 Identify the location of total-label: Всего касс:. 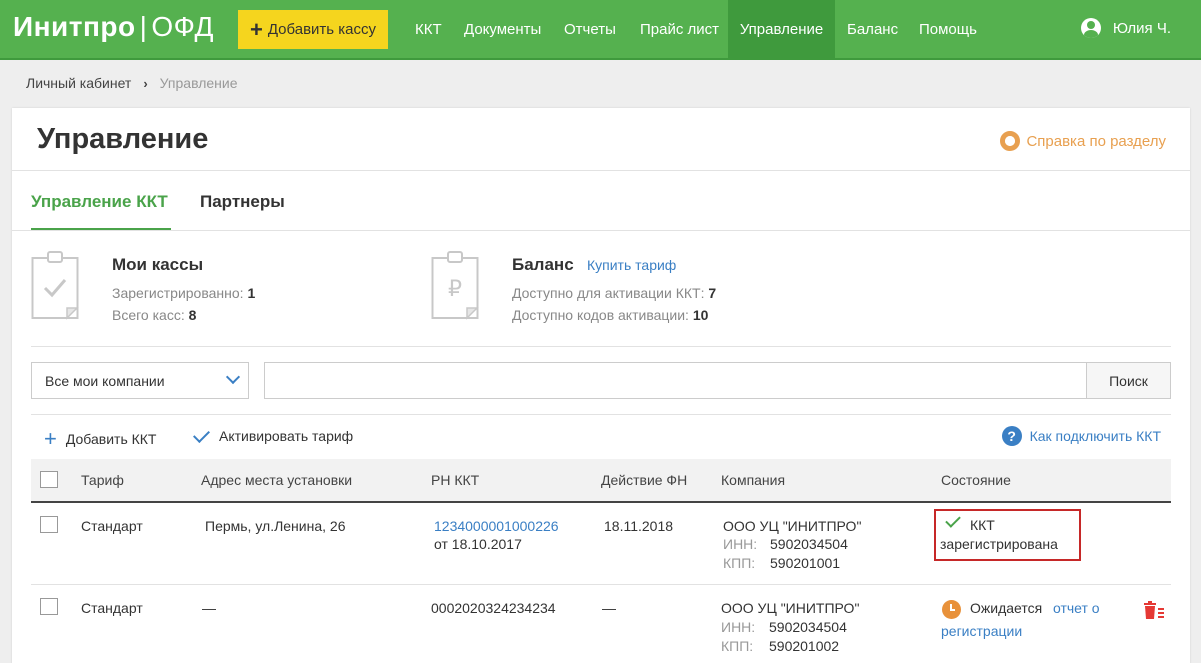
(148, 315).